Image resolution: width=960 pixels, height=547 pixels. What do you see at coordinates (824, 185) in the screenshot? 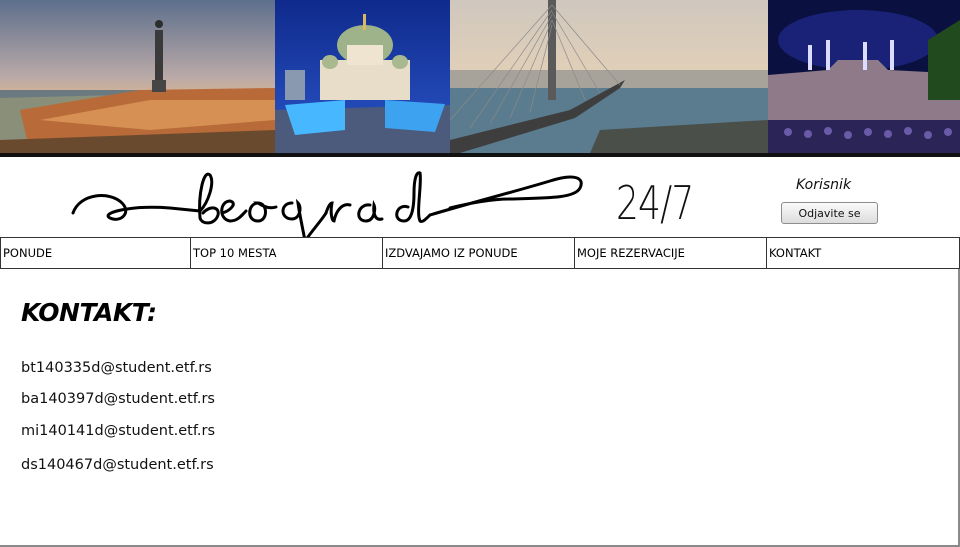
I see `user-label: Korisnik` at bounding box center [824, 185].